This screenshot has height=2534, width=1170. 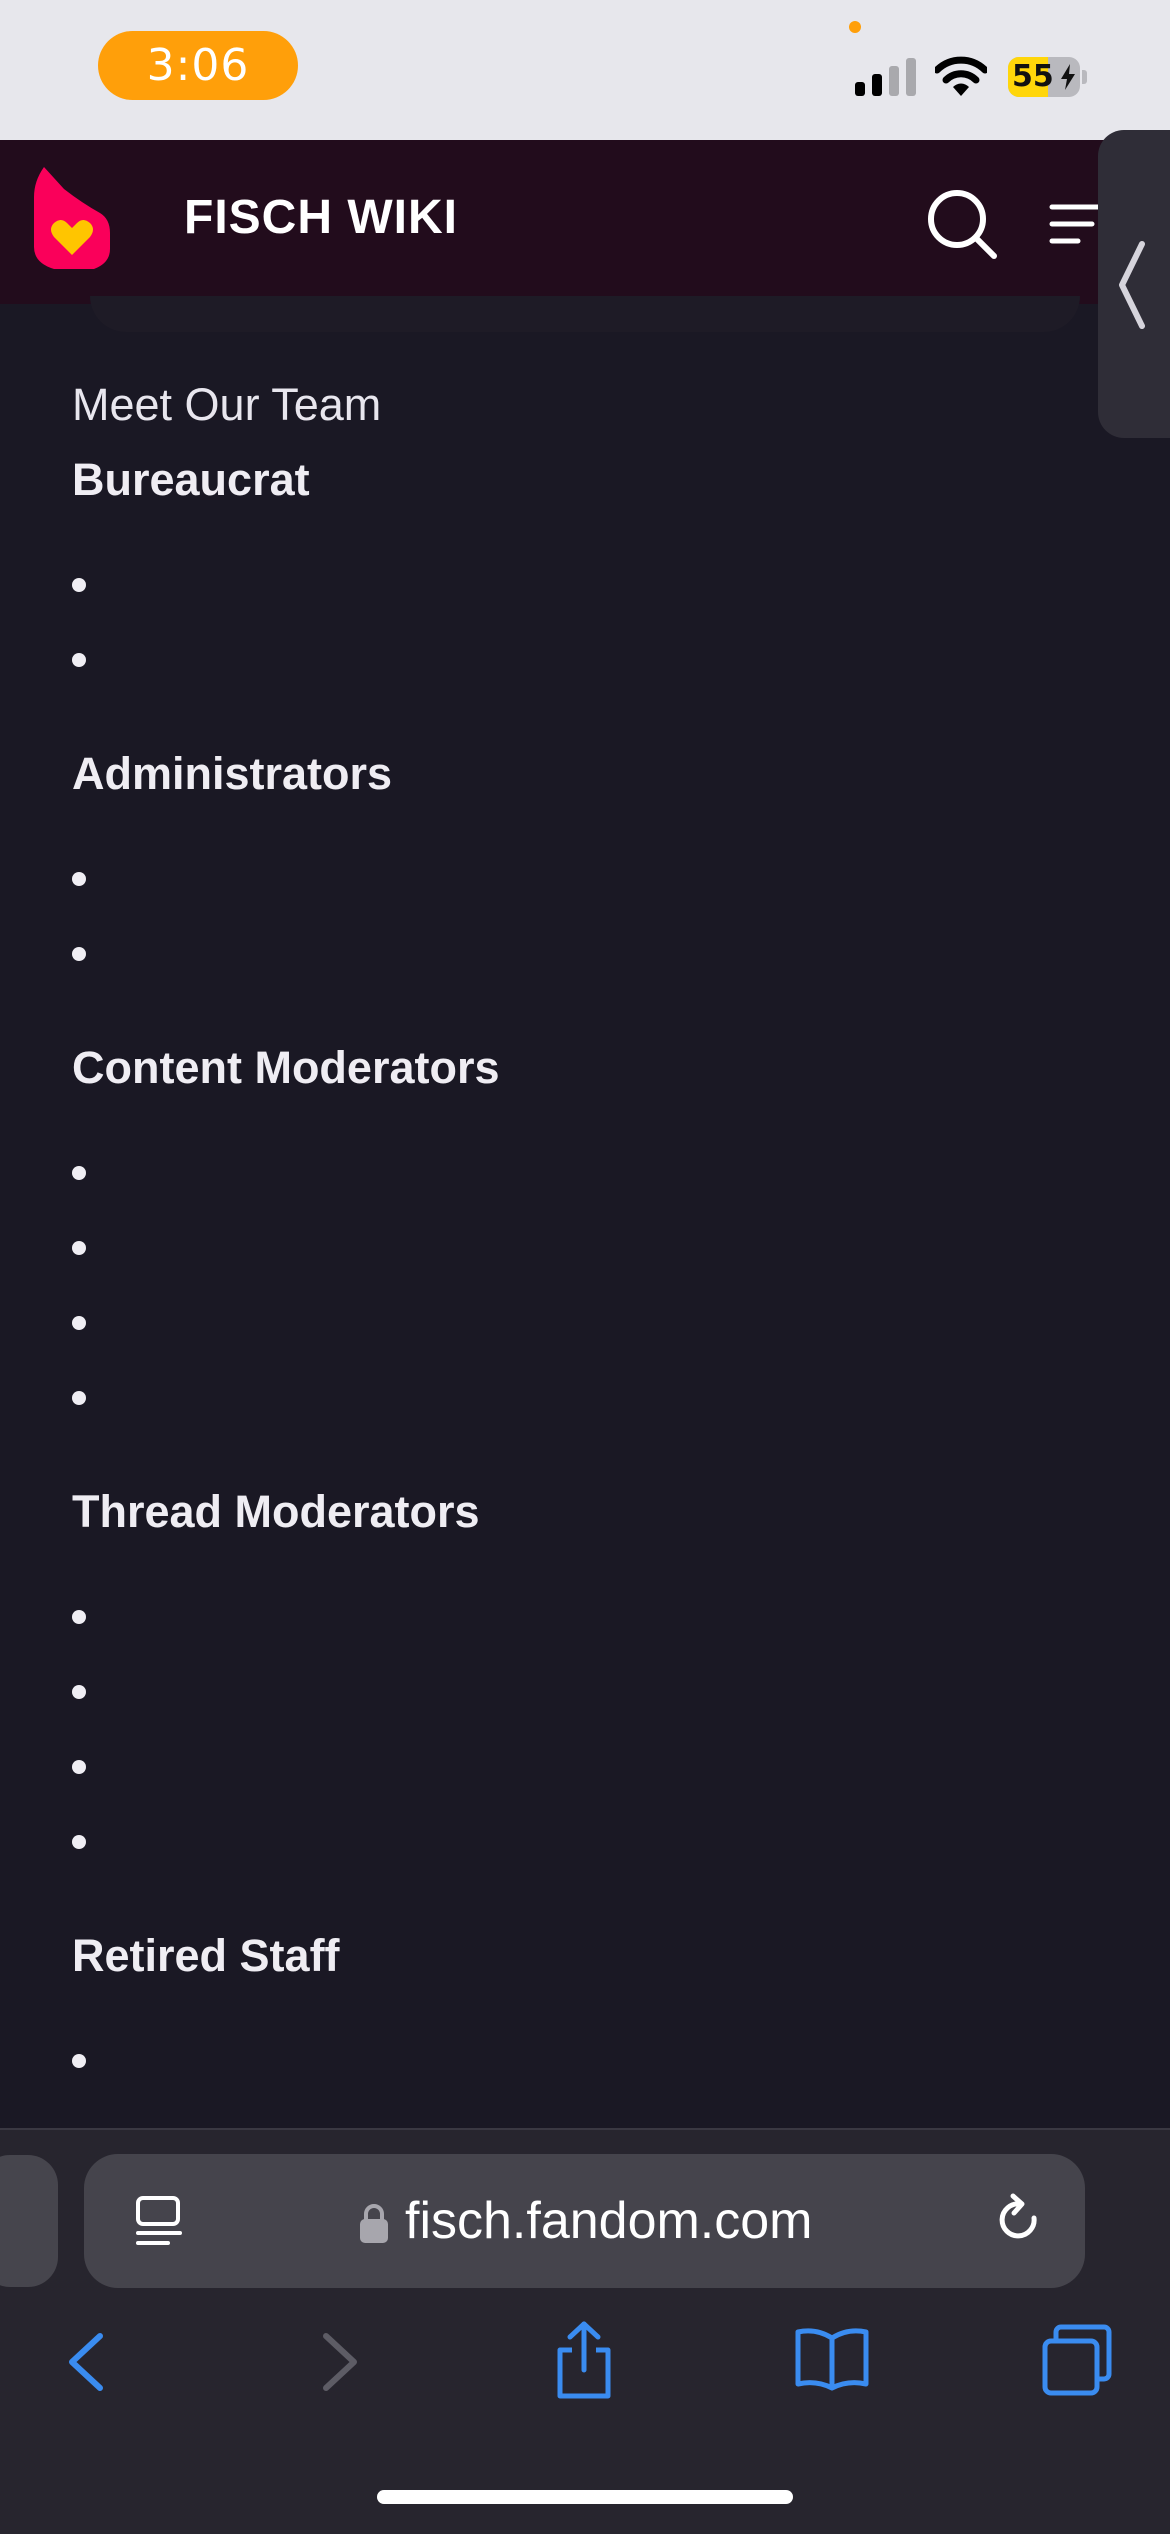 I want to click on status-time: 3:06, so click(x=198, y=65).